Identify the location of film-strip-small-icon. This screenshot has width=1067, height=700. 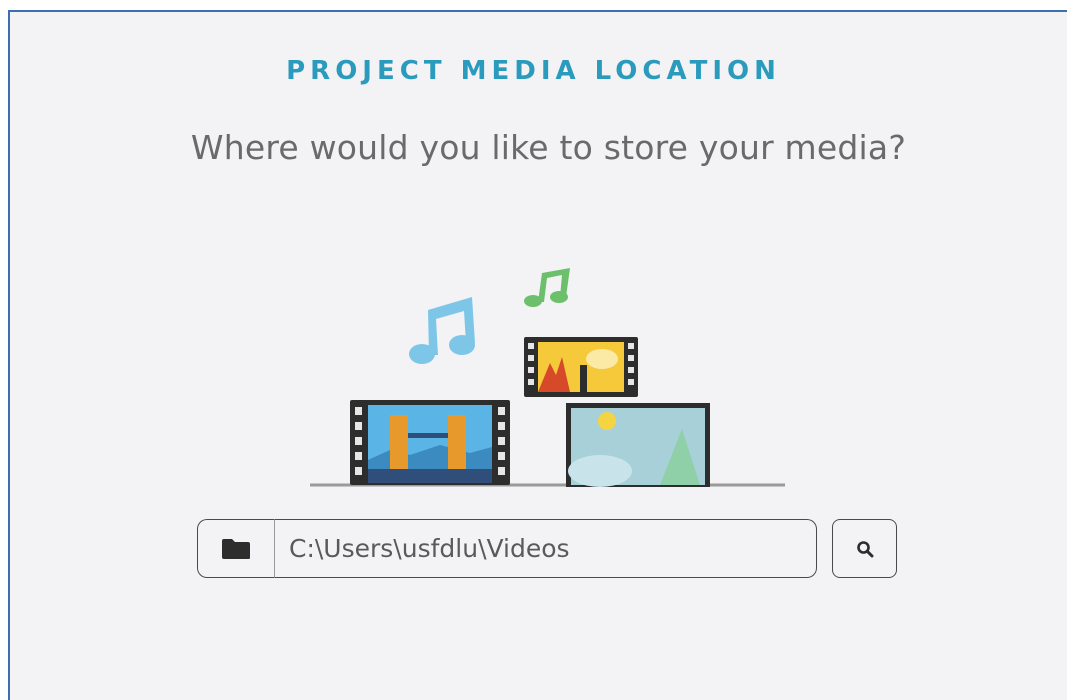
(581, 367).